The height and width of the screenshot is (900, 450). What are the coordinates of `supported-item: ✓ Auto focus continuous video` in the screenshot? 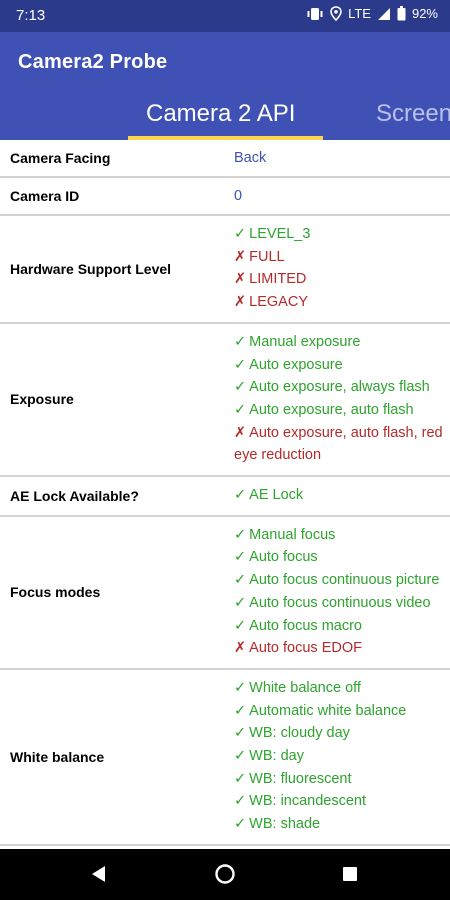 It's located at (342, 603).